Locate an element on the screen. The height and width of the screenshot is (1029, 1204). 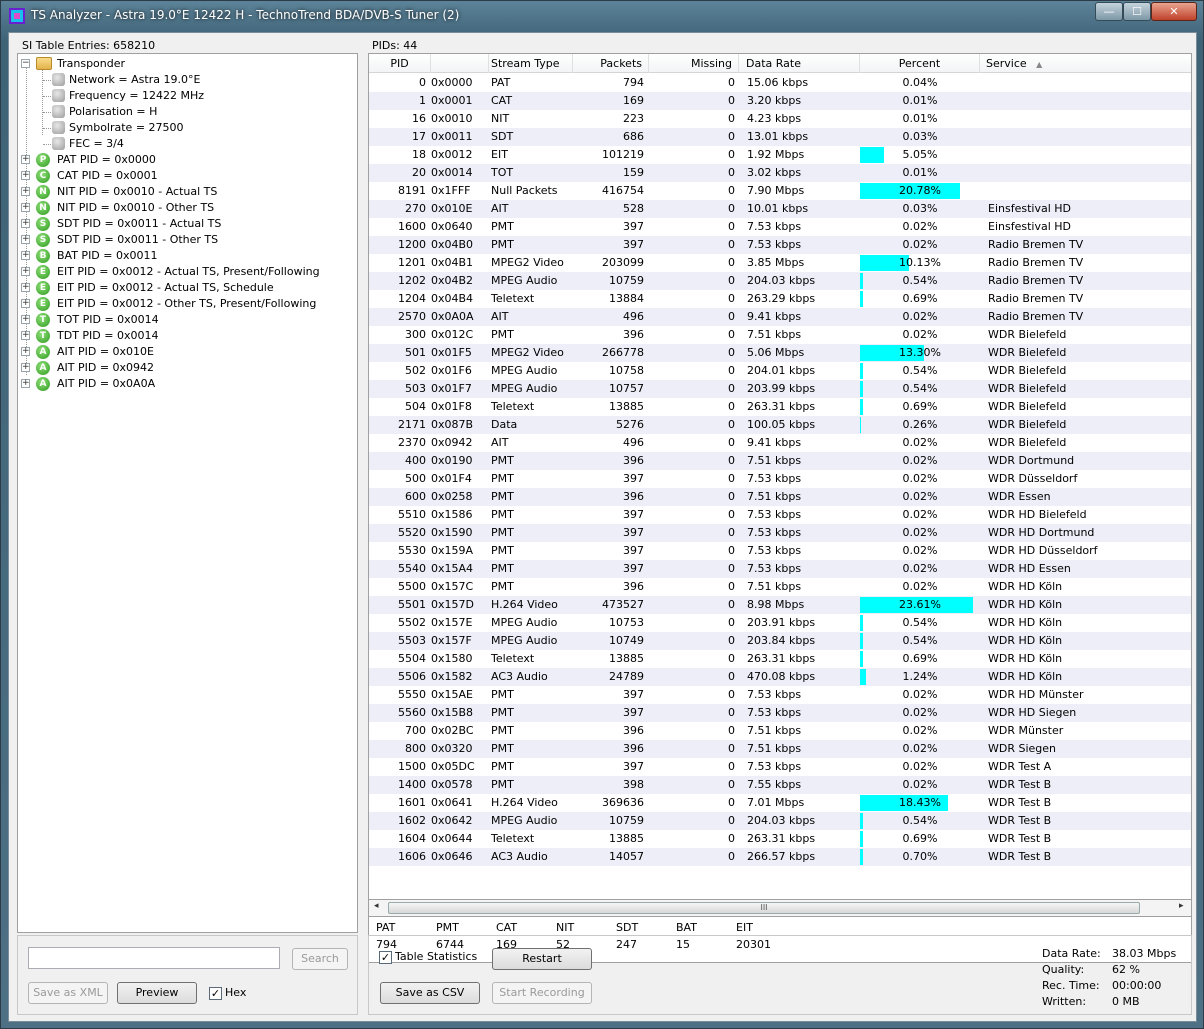
column-header-data-rate: Data Rate is located at coordinates (799, 63).